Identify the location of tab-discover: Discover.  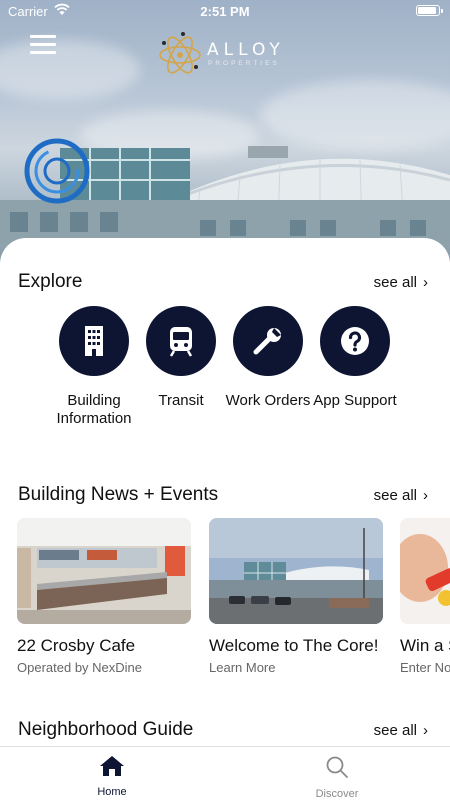
(337, 777).